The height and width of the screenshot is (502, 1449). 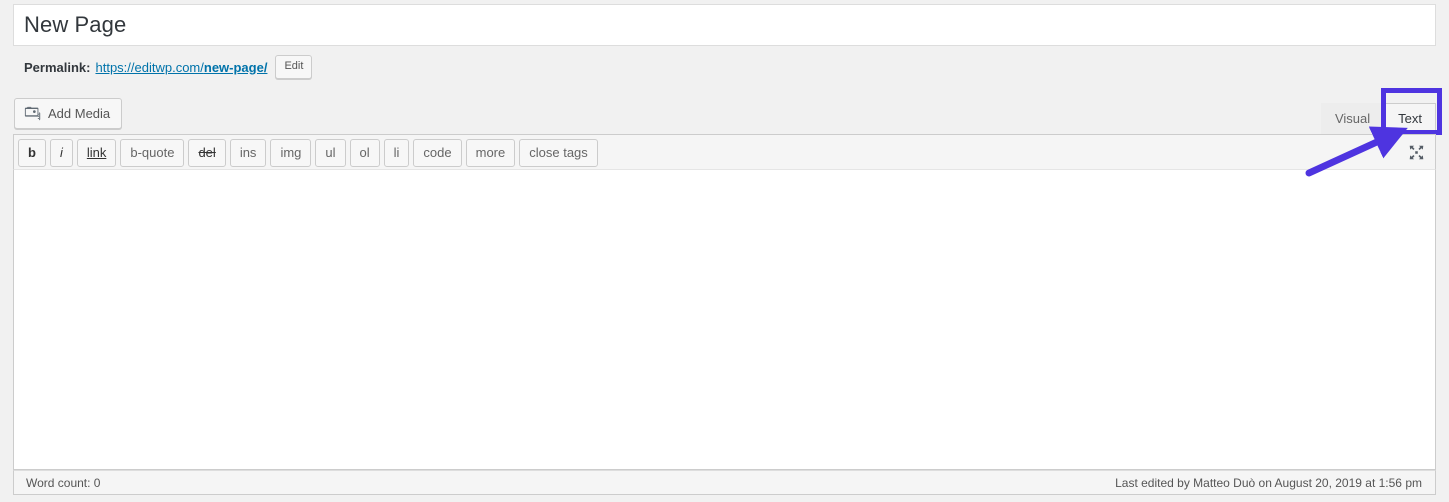 I want to click on media-camera-icon, so click(x=33, y=113).